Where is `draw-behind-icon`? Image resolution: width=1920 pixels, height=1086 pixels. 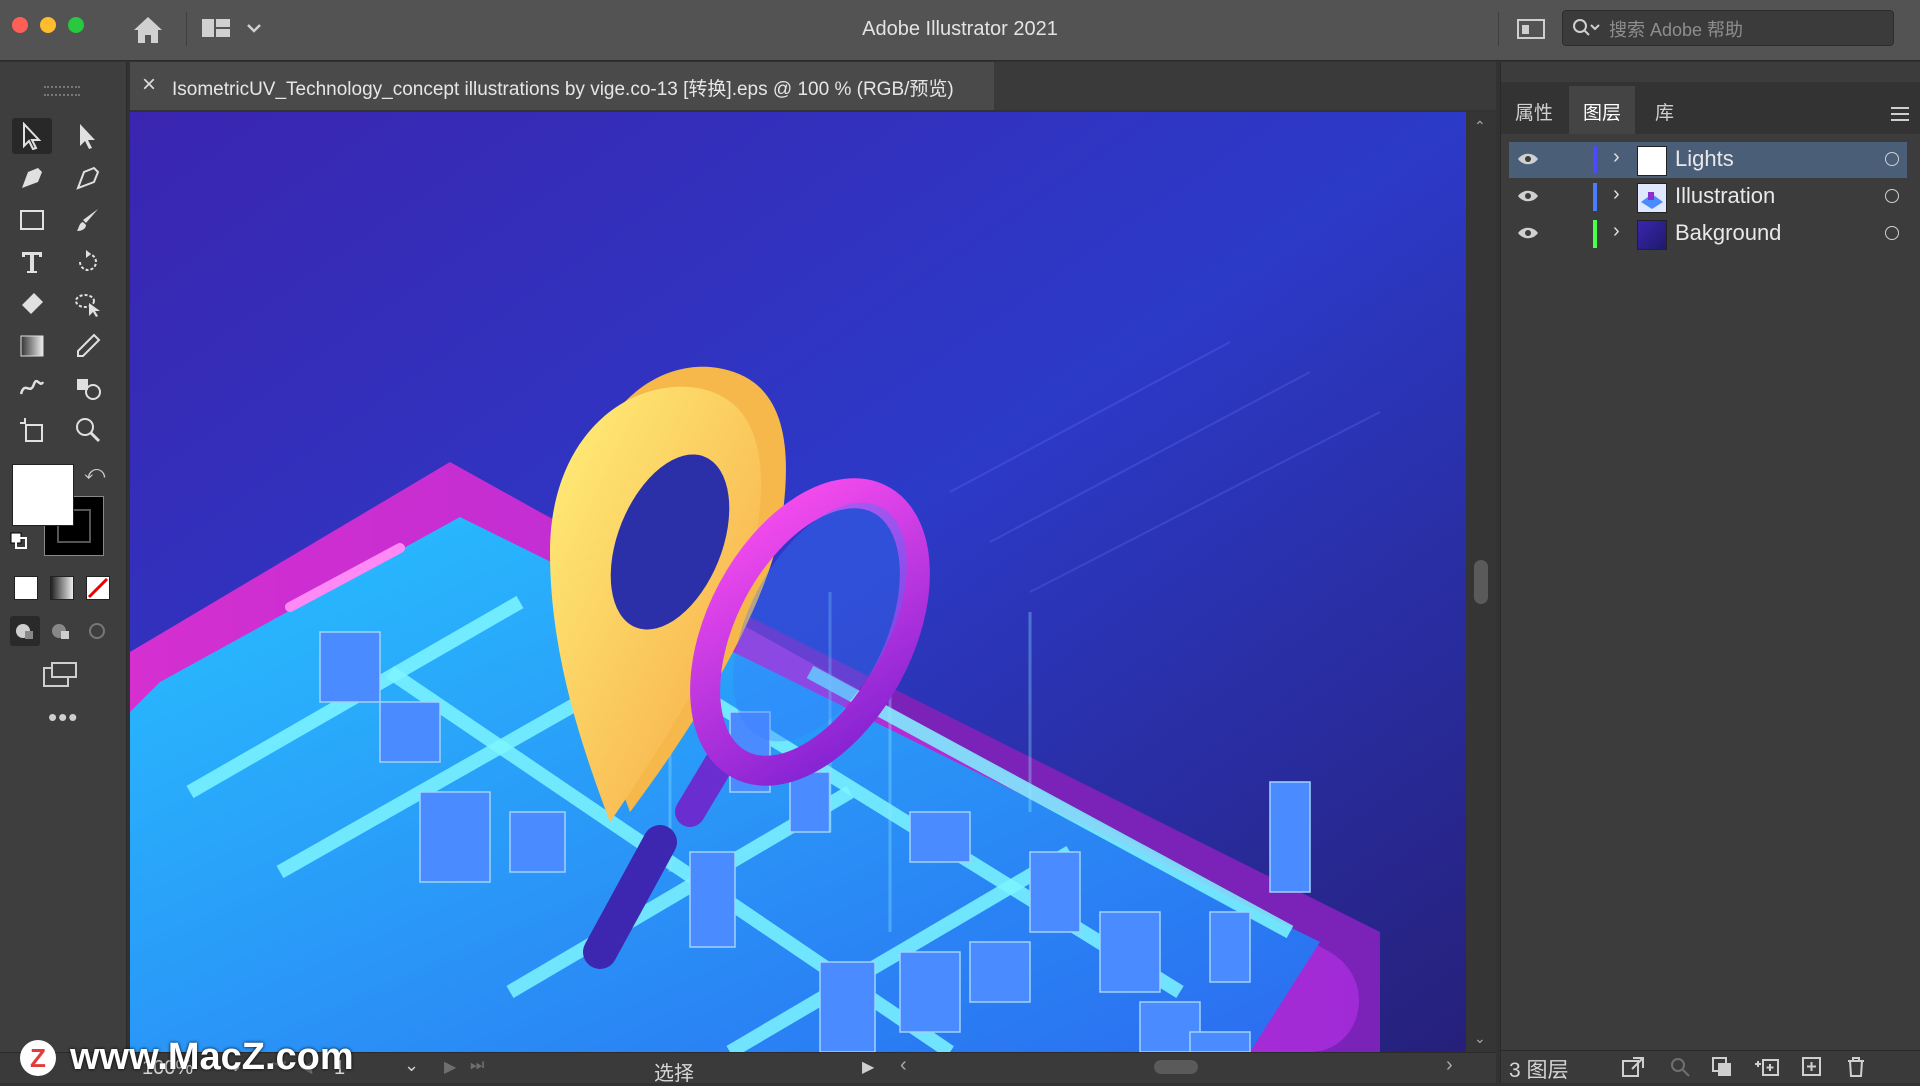
draw-behind-icon is located at coordinates (61, 631).